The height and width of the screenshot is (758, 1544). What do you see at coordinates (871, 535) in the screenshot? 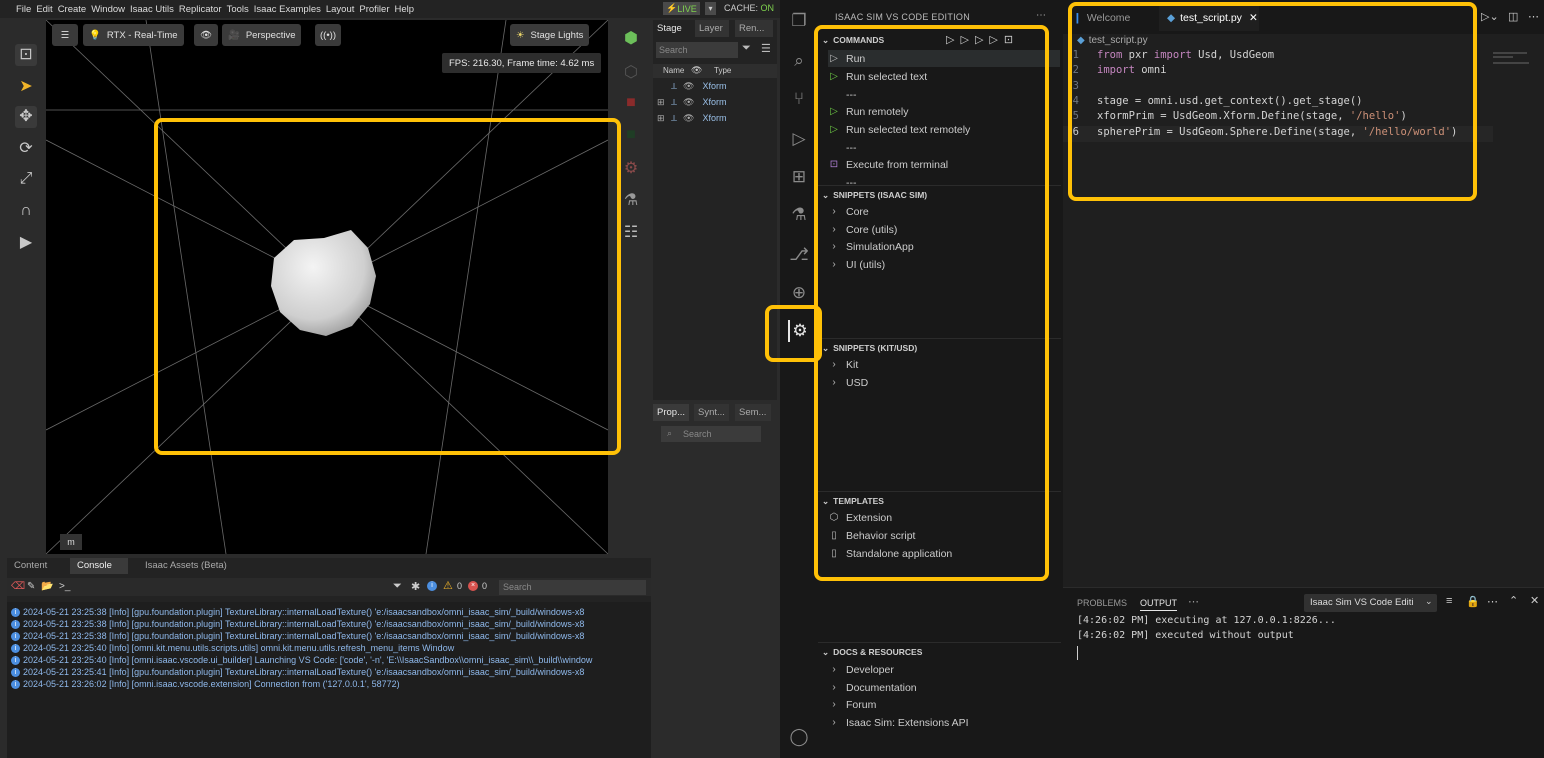
I see `template-behavior-script: ▯ Behavior script` at bounding box center [871, 535].